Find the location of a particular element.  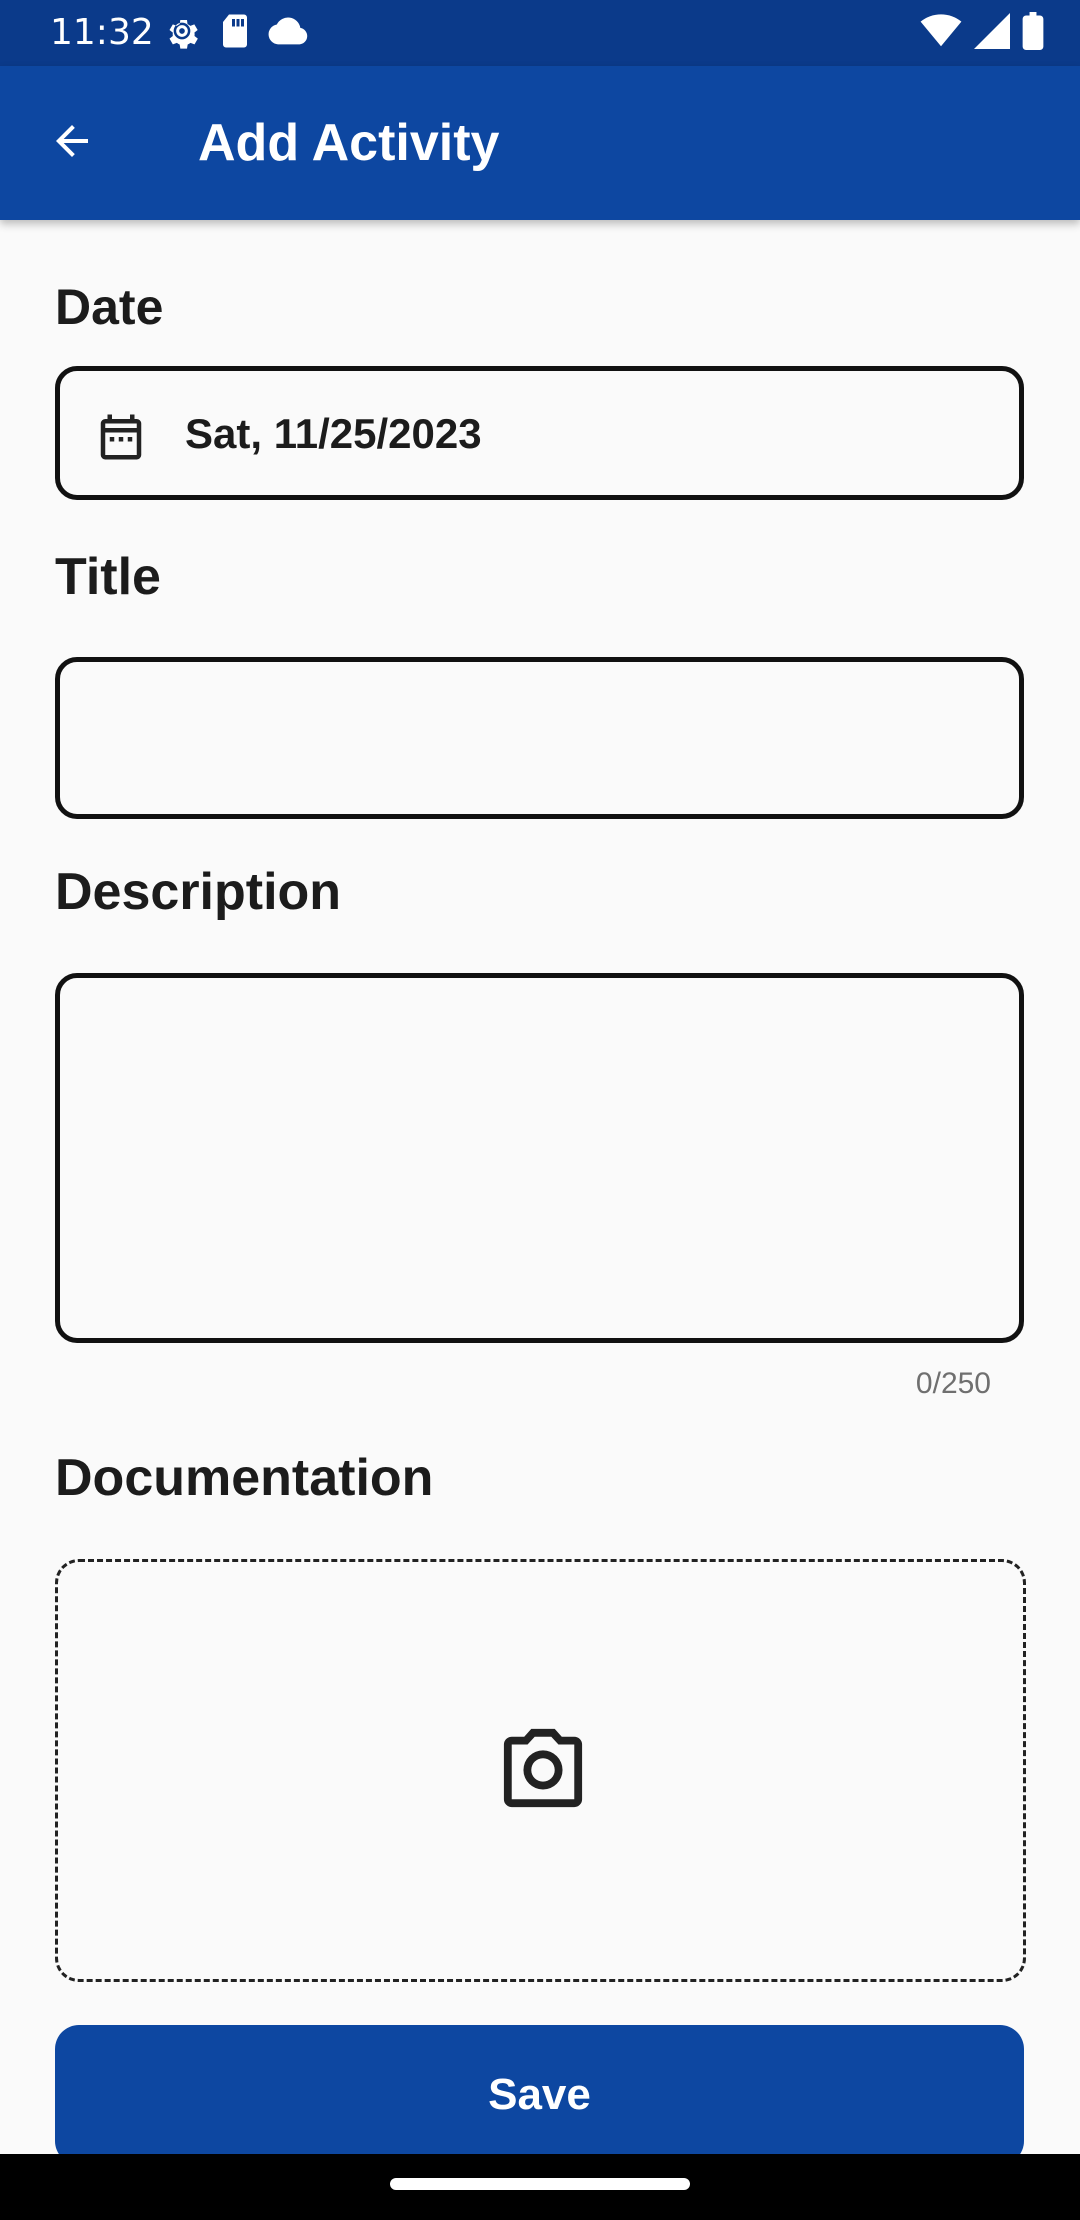

status-time: 11:32 is located at coordinates (102, 32).